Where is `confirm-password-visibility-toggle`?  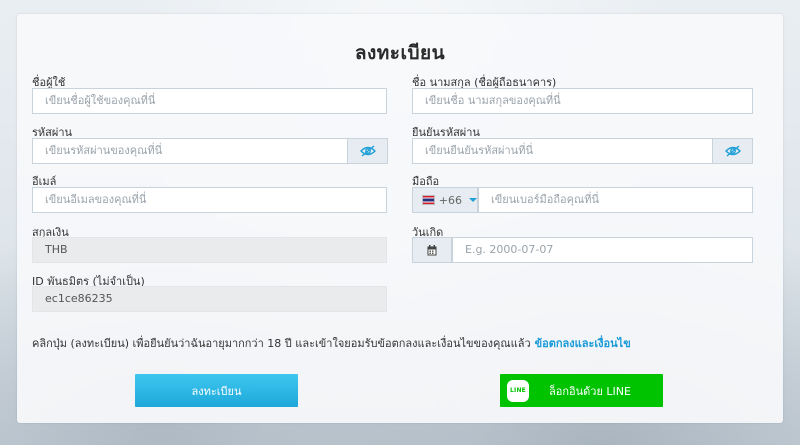 confirm-password-visibility-toggle is located at coordinates (733, 151).